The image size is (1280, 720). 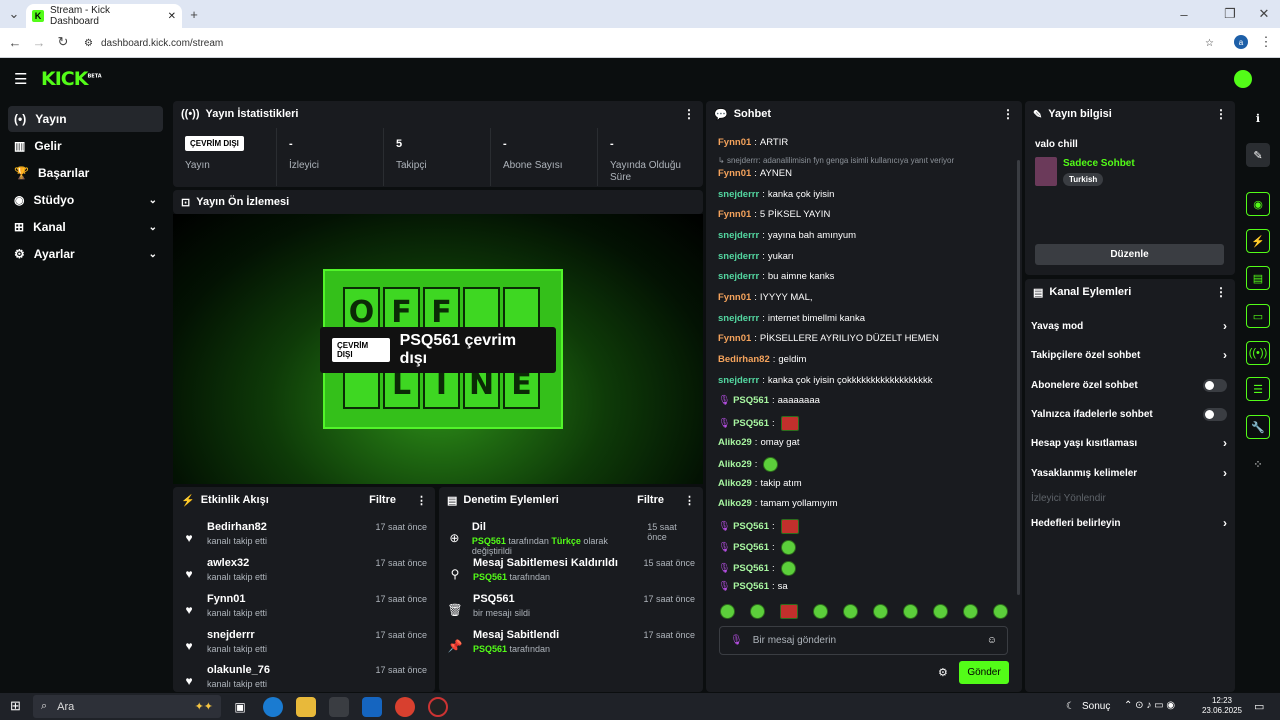 I want to click on close-window-icon: ✕, so click(x=1264, y=14).